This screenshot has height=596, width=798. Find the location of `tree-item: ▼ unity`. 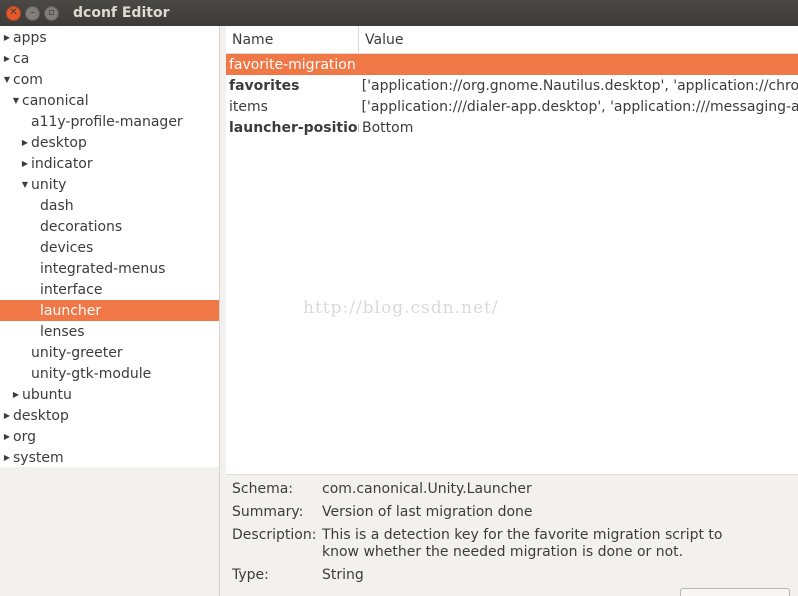

tree-item: ▼ unity is located at coordinates (109, 184).